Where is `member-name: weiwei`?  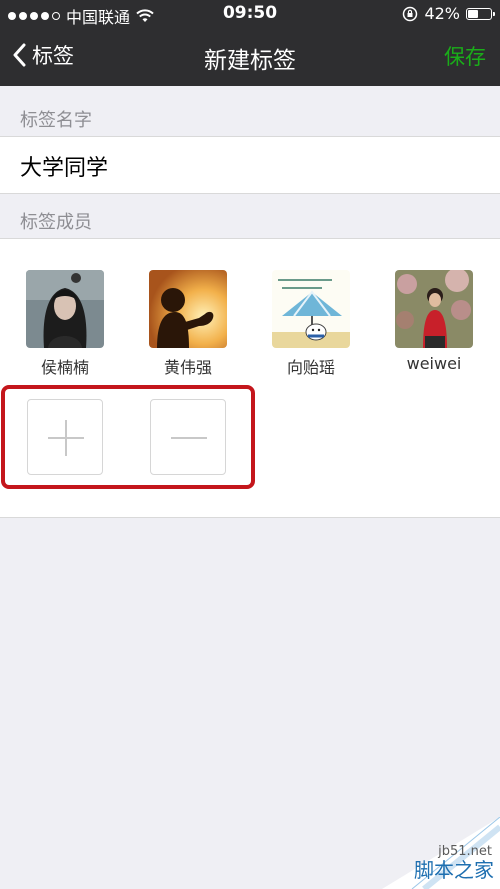
member-name: weiwei is located at coordinates (434, 363).